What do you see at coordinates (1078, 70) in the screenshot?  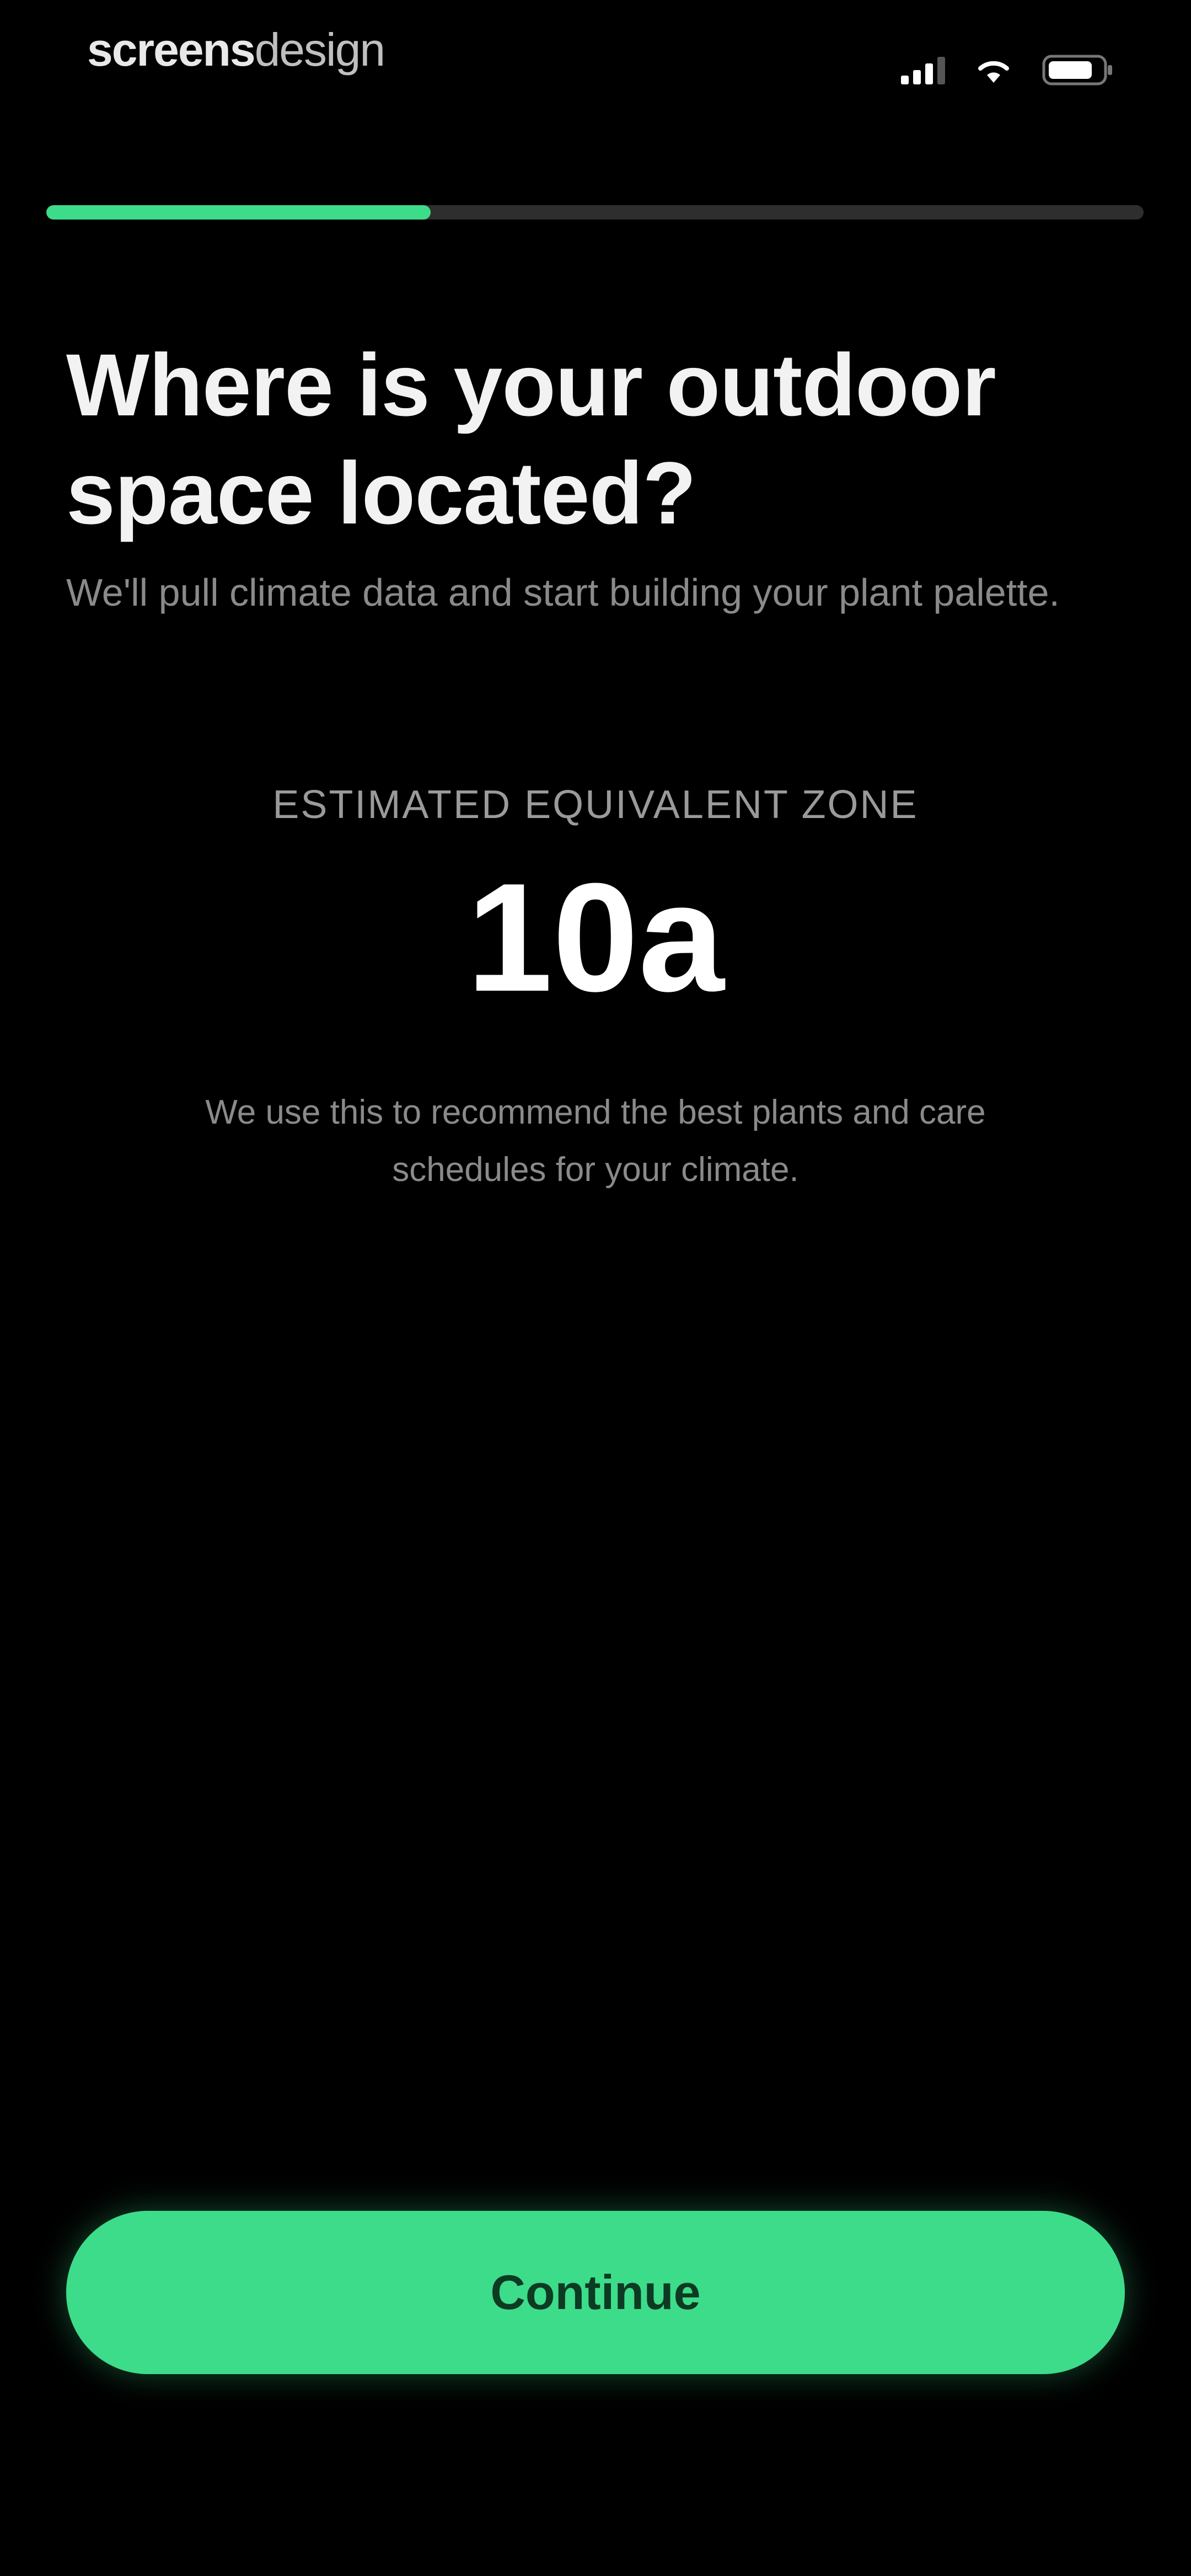 I see `battery-icon` at bounding box center [1078, 70].